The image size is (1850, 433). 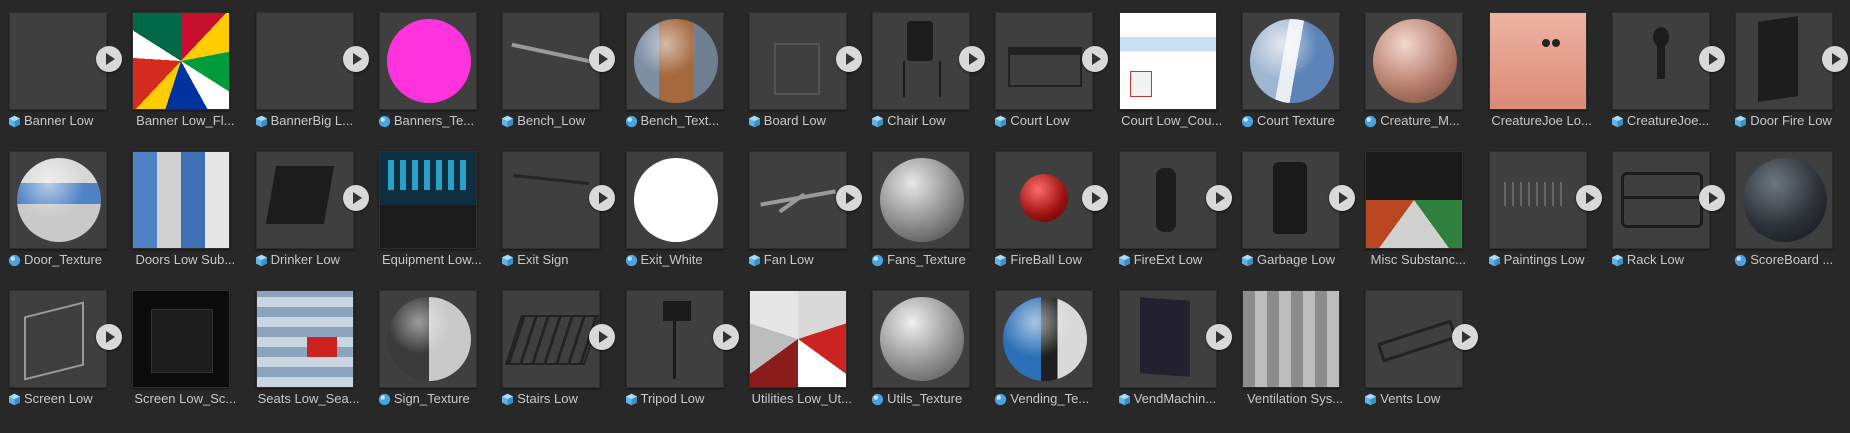 I want to click on asset-tile: Fans_Texture, so click(x=922, y=205).